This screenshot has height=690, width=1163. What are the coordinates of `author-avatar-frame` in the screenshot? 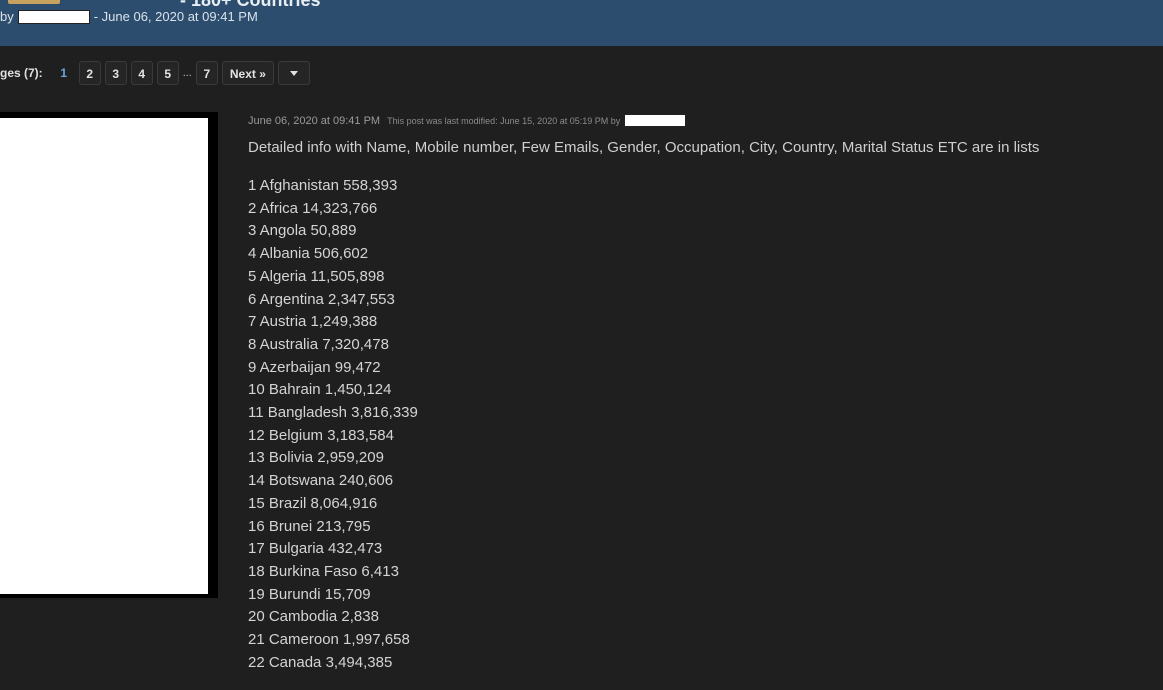 It's located at (109, 355).